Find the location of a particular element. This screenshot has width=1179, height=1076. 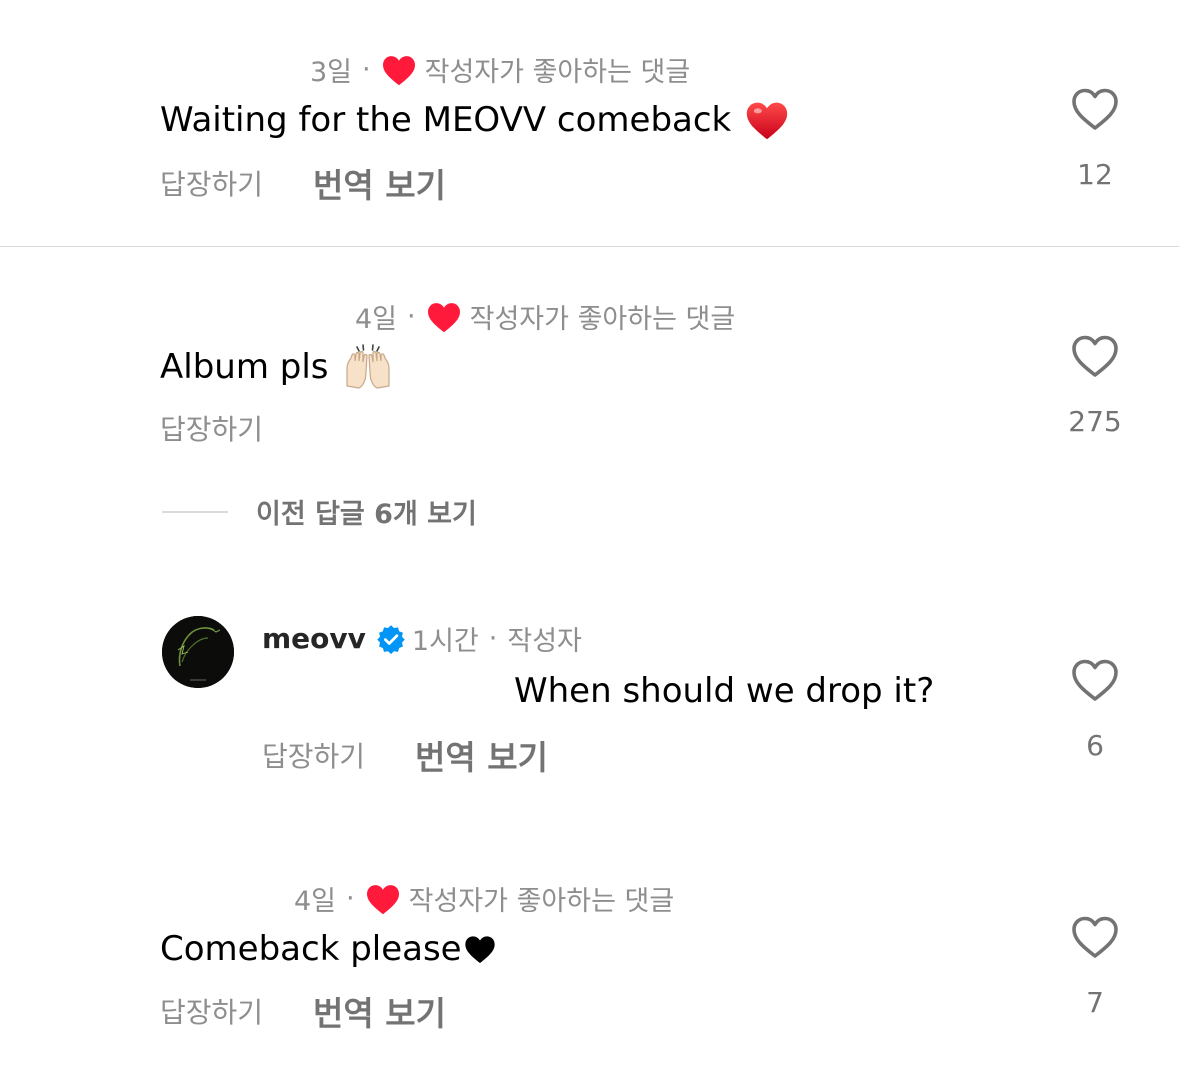

comment-text-content: Comeback please is located at coordinates (311, 949).